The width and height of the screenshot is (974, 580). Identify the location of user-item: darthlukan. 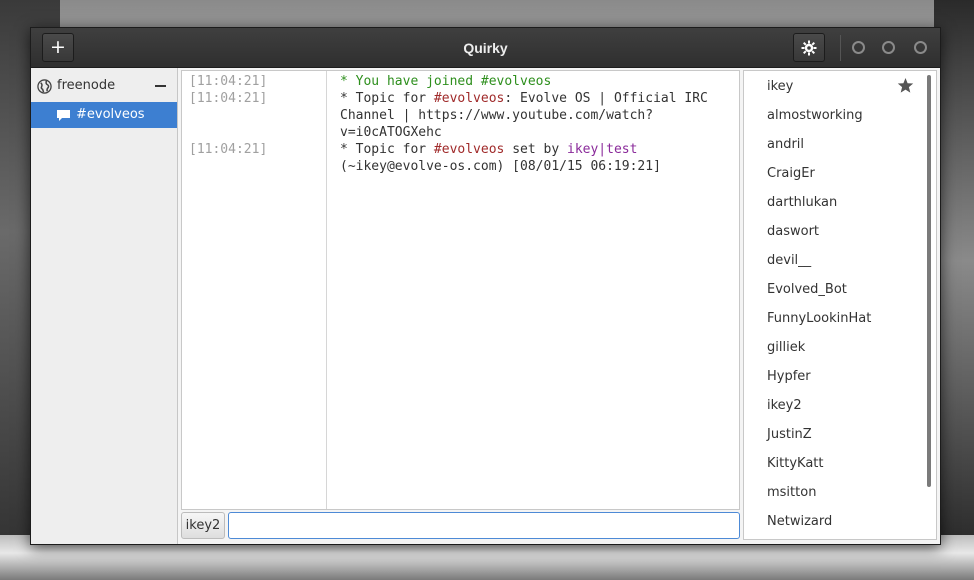
(802, 202).